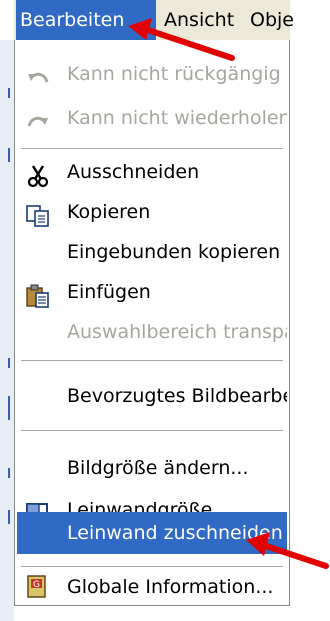 This screenshot has width=330, height=621. What do you see at coordinates (174, 252) in the screenshot?
I see `menu-item-label: Eingebunden kopieren` at bounding box center [174, 252].